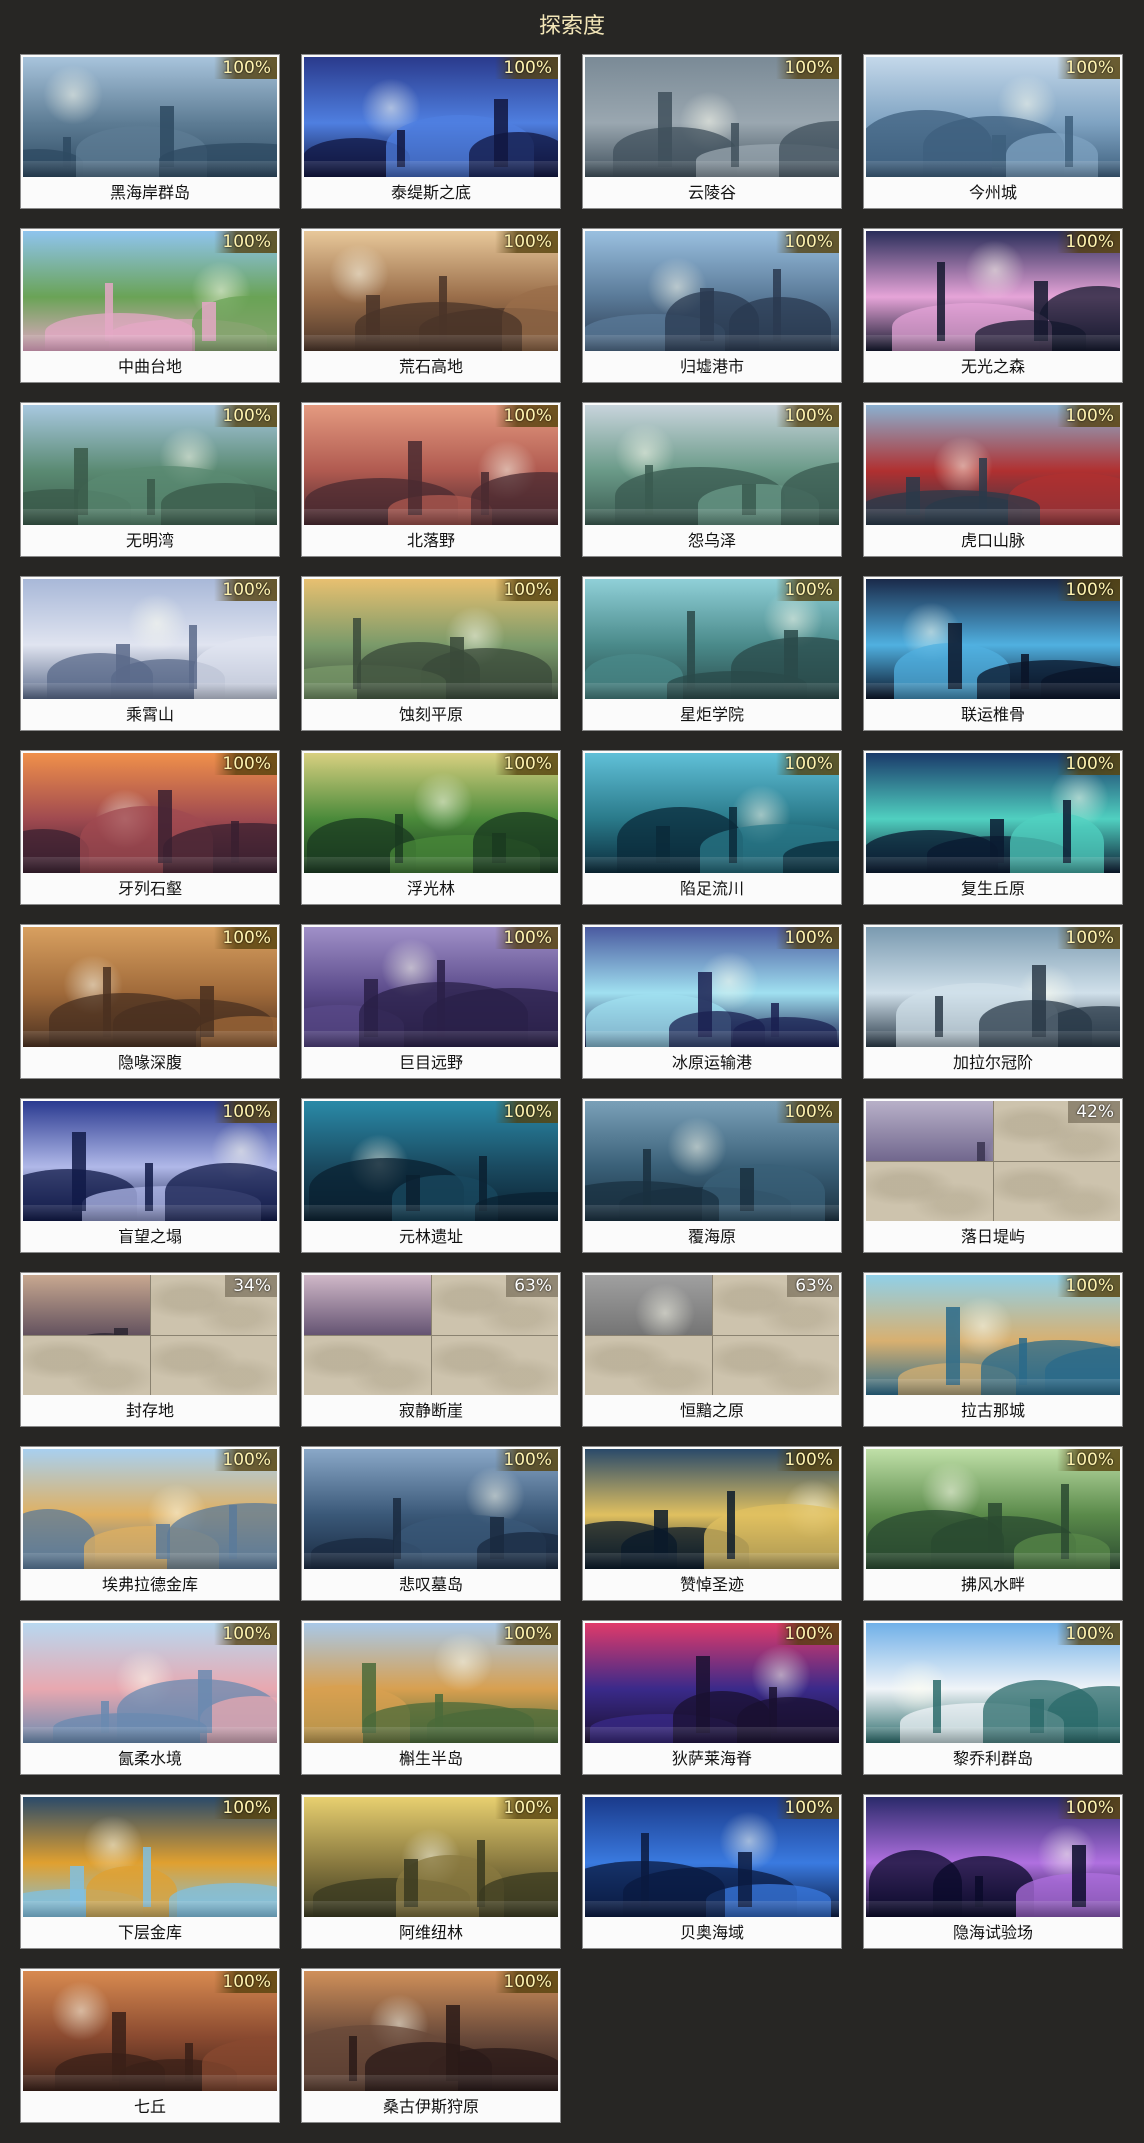  I want to click on region-card: 100% 下层金库, so click(150, 1871).